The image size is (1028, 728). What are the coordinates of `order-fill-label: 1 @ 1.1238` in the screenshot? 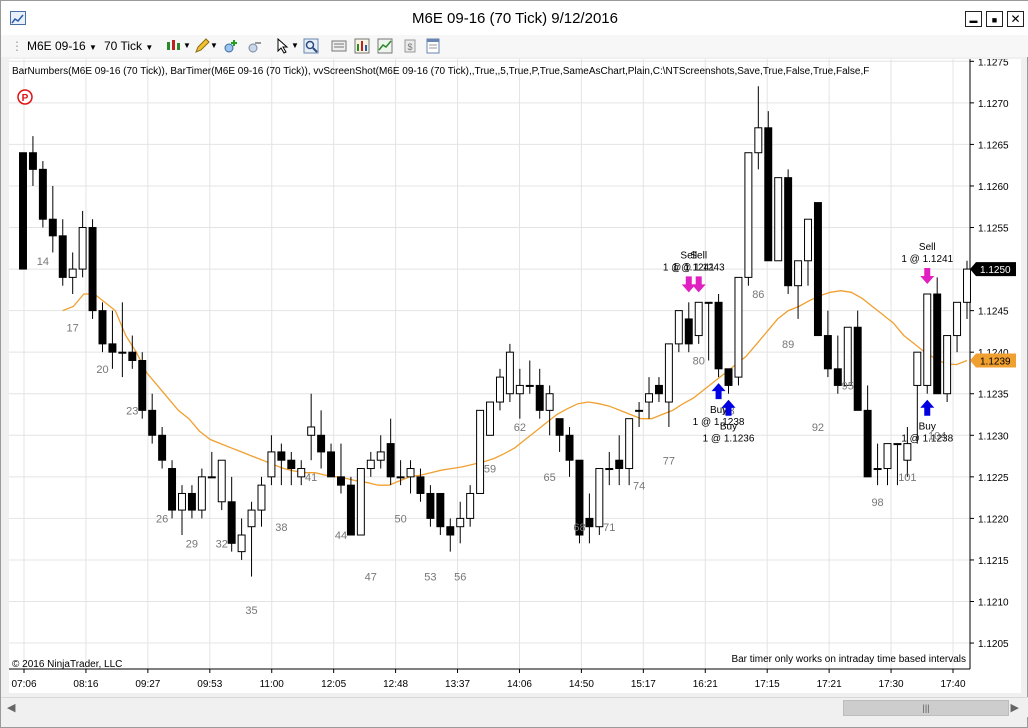 It's located at (927, 439).